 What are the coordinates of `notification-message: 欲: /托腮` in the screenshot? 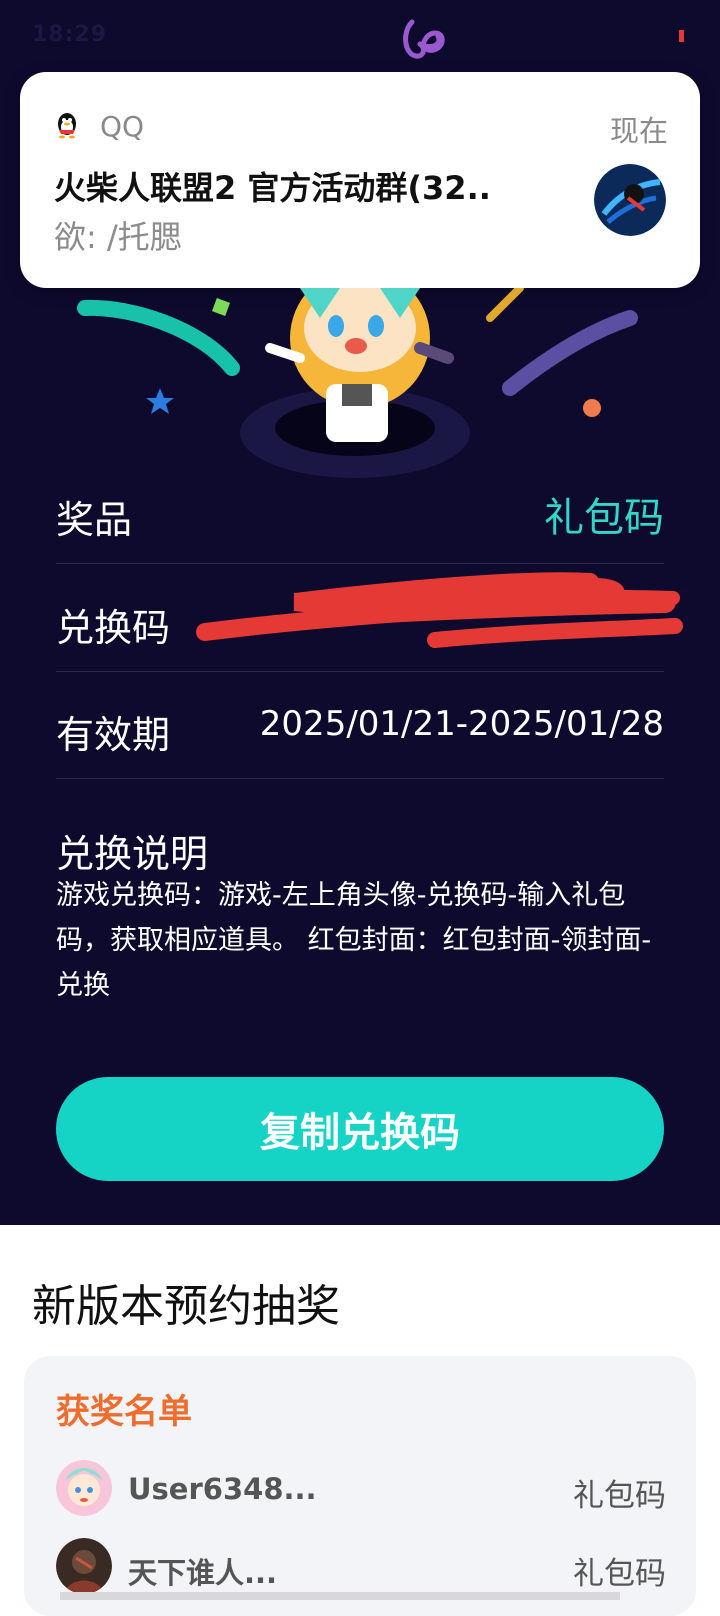 It's located at (118, 237).